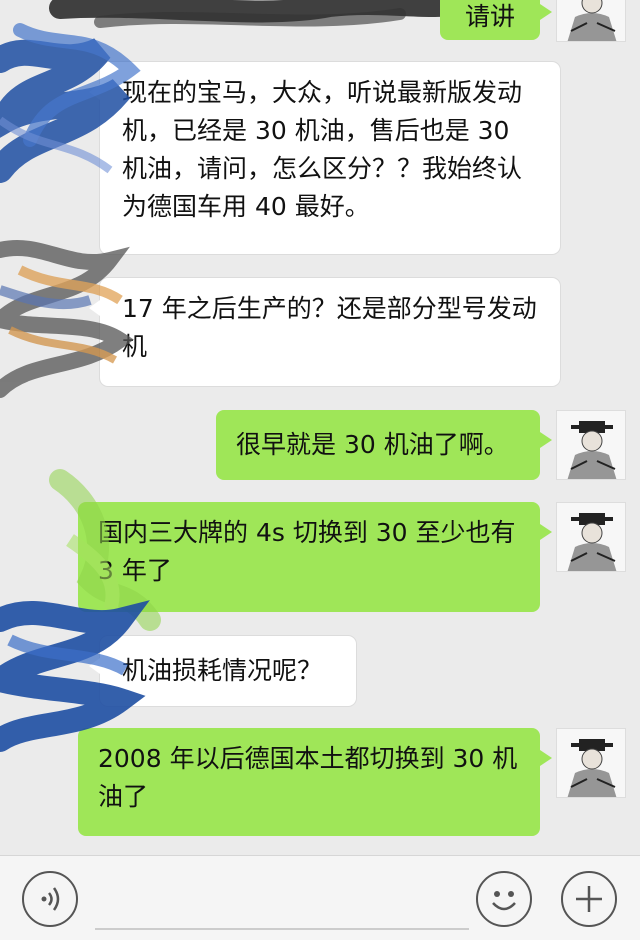 Image resolution: width=640 pixels, height=940 pixels. What do you see at coordinates (315, 782) in the screenshot?
I see `message-bubble-outgoing: 2008 年以后德国本土都切换到 30 机油了` at bounding box center [315, 782].